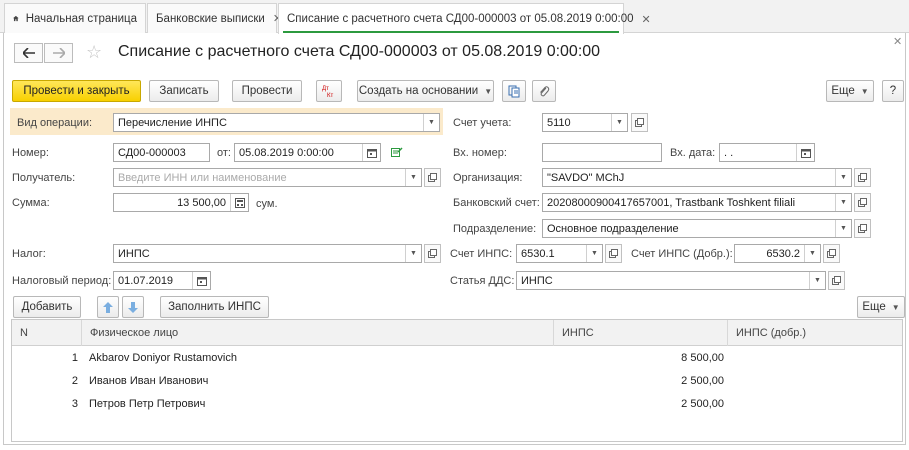 The height and width of the screenshot is (450, 909). Describe the element at coordinates (432, 177) in the screenshot. I see `open-recipient-button` at that location.